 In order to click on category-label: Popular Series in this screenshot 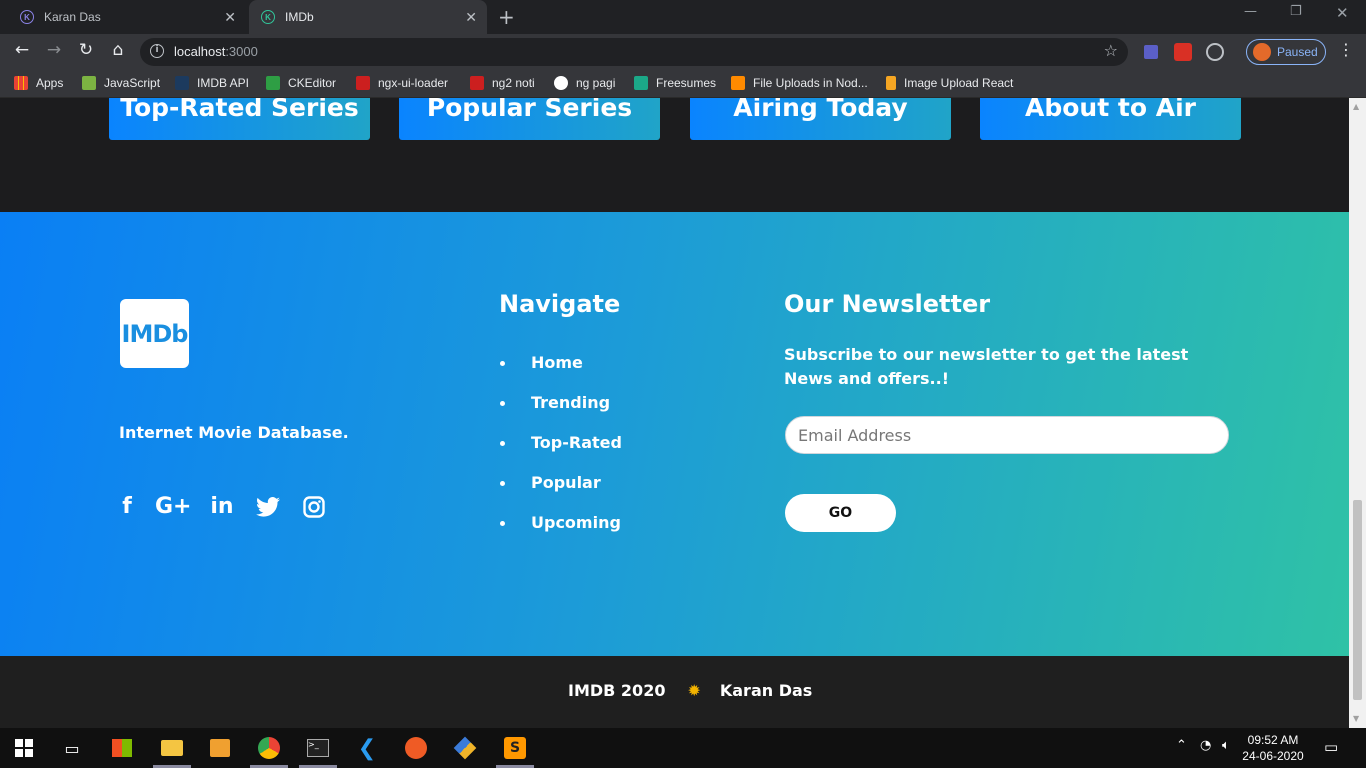, I will do `click(529, 110)`.